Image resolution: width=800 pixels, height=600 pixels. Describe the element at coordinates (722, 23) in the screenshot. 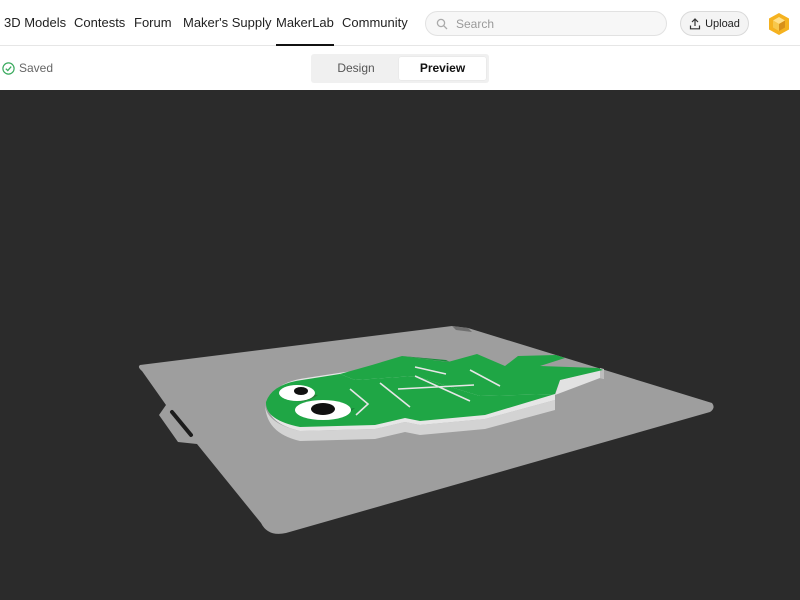

I see `upload-label: Upload` at that location.